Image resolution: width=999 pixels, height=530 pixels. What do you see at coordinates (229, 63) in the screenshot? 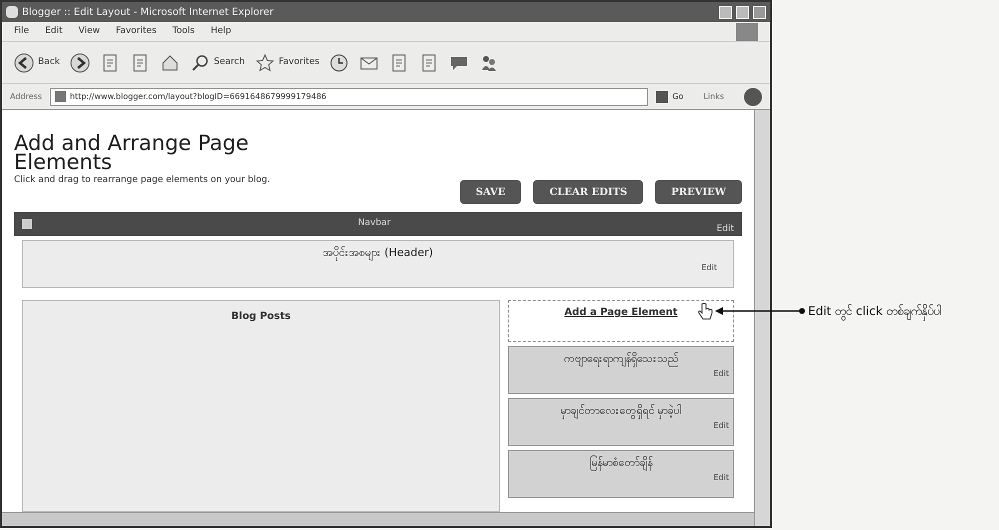
I see `toolbar-label: Search` at bounding box center [229, 63].